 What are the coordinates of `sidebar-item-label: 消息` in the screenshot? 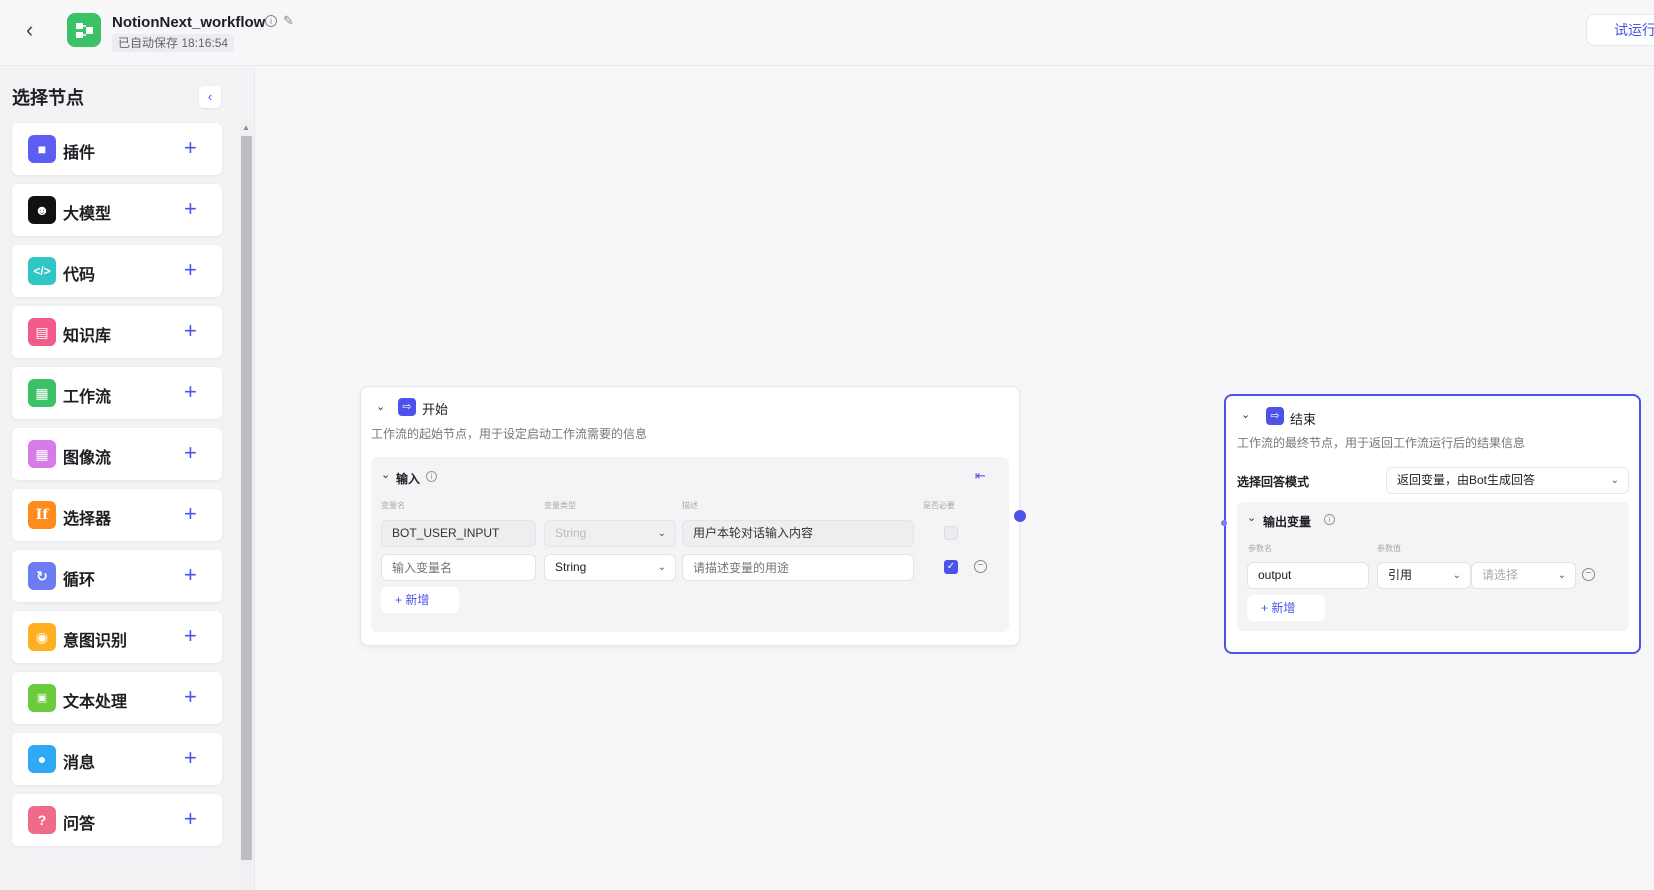 It's located at (79, 763).